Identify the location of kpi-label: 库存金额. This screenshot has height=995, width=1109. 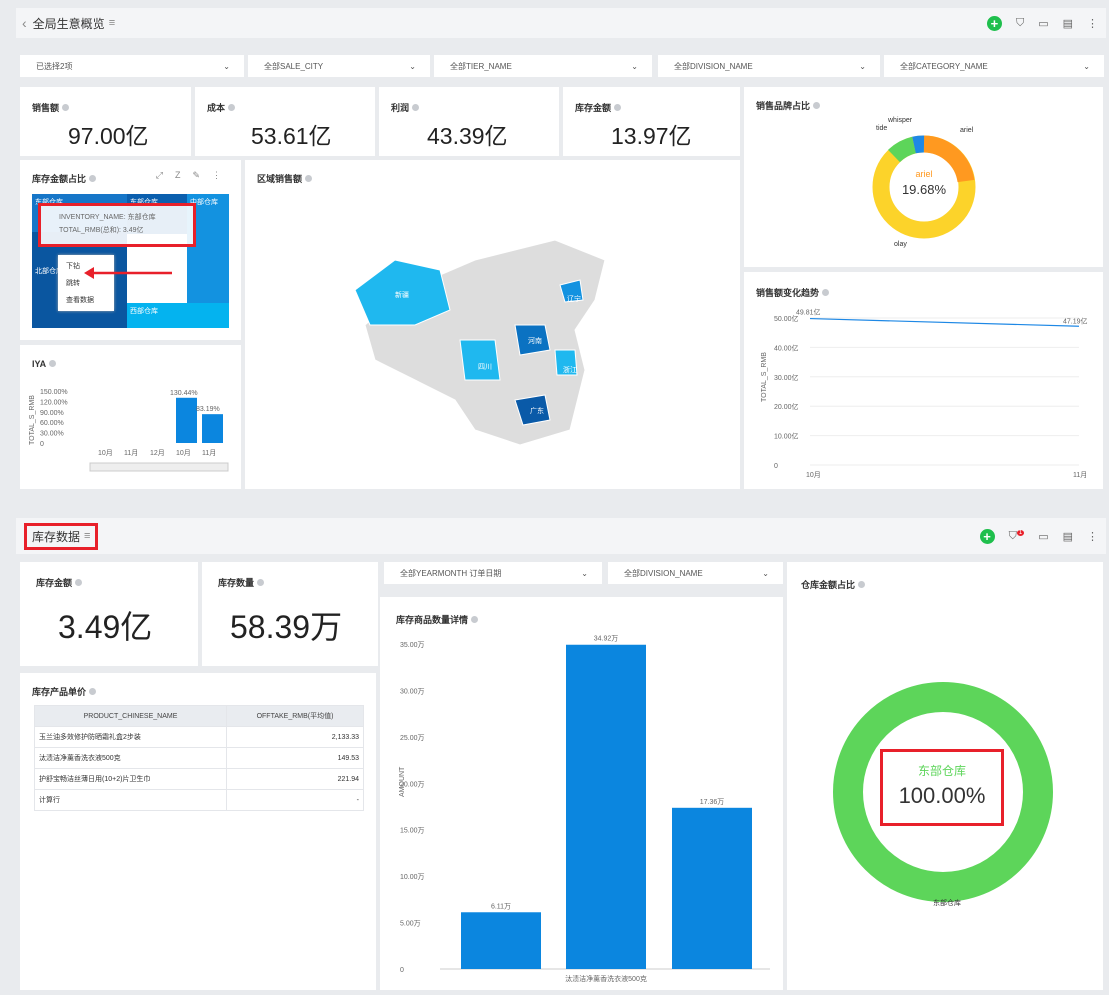
(593, 108).